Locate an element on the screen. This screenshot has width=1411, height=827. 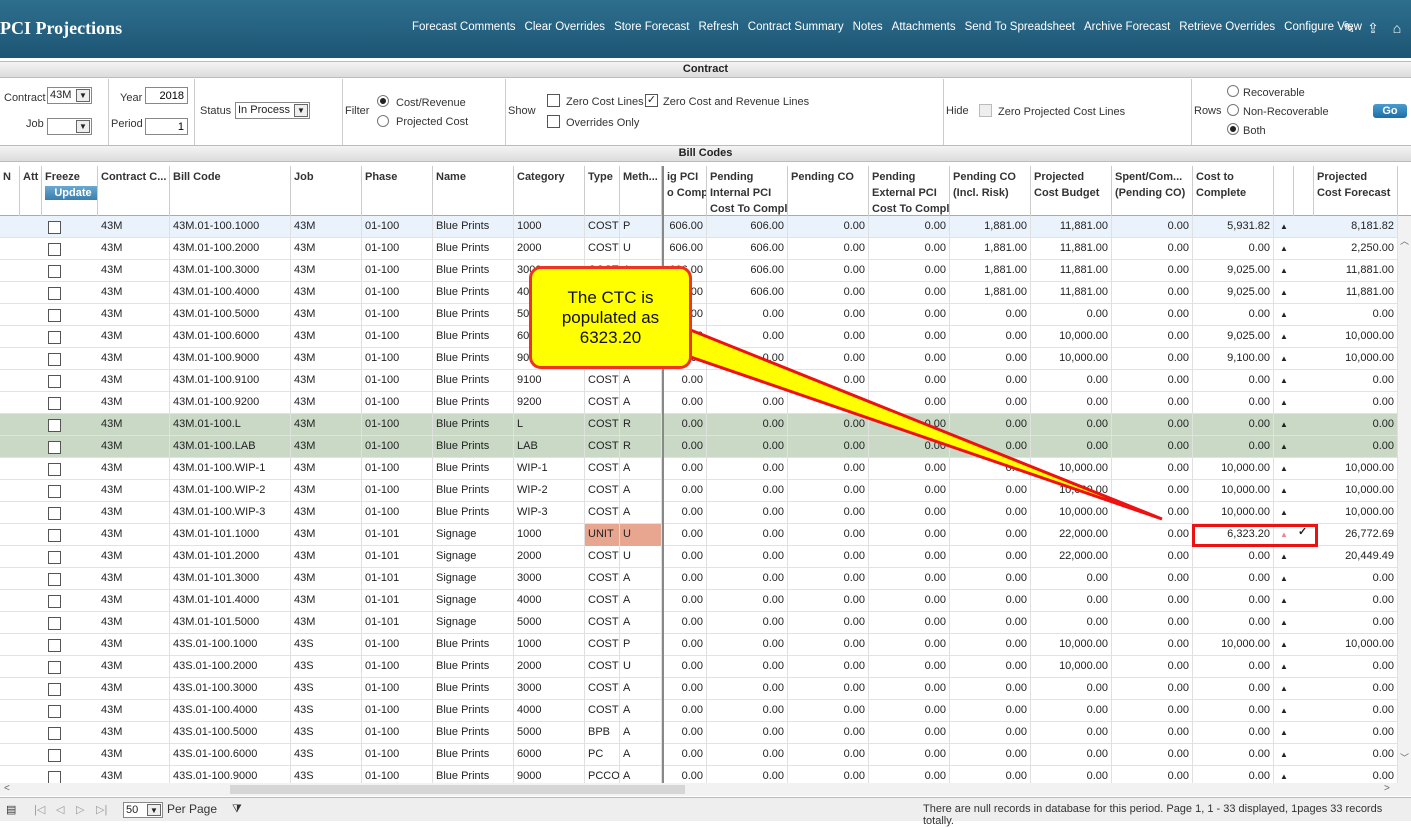
callout-arrow is located at coordinates (918, 424).